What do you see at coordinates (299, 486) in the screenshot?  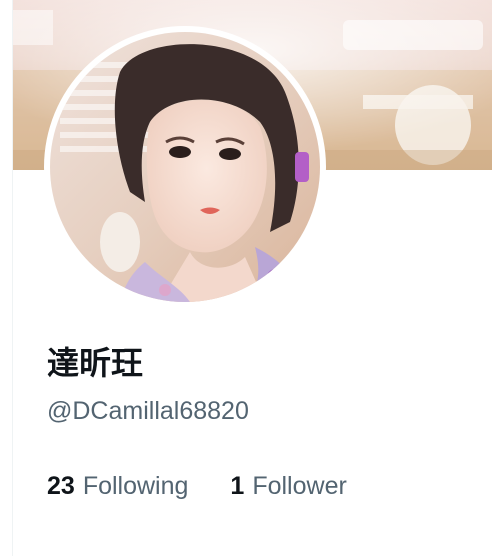 I see `followers-label: Follower` at bounding box center [299, 486].